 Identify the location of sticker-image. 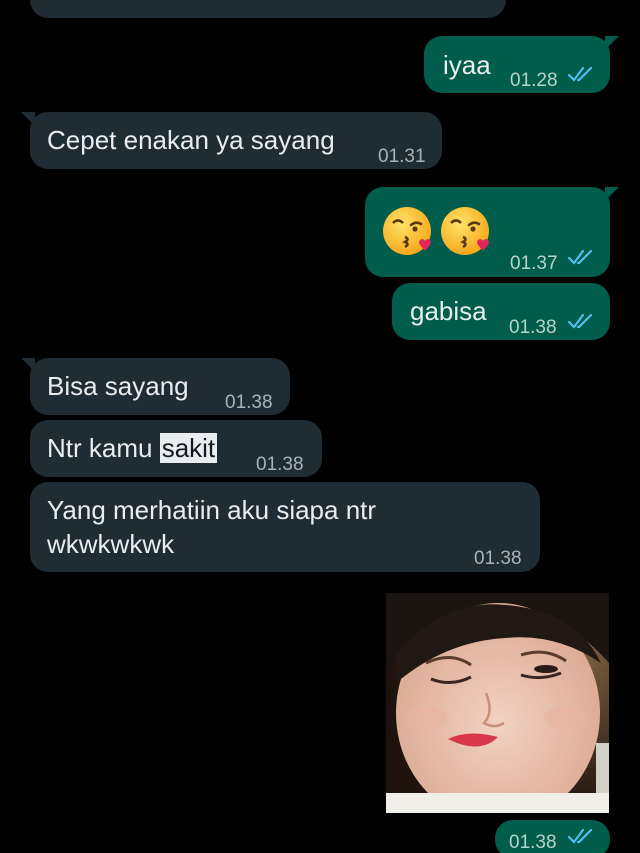
(497, 703).